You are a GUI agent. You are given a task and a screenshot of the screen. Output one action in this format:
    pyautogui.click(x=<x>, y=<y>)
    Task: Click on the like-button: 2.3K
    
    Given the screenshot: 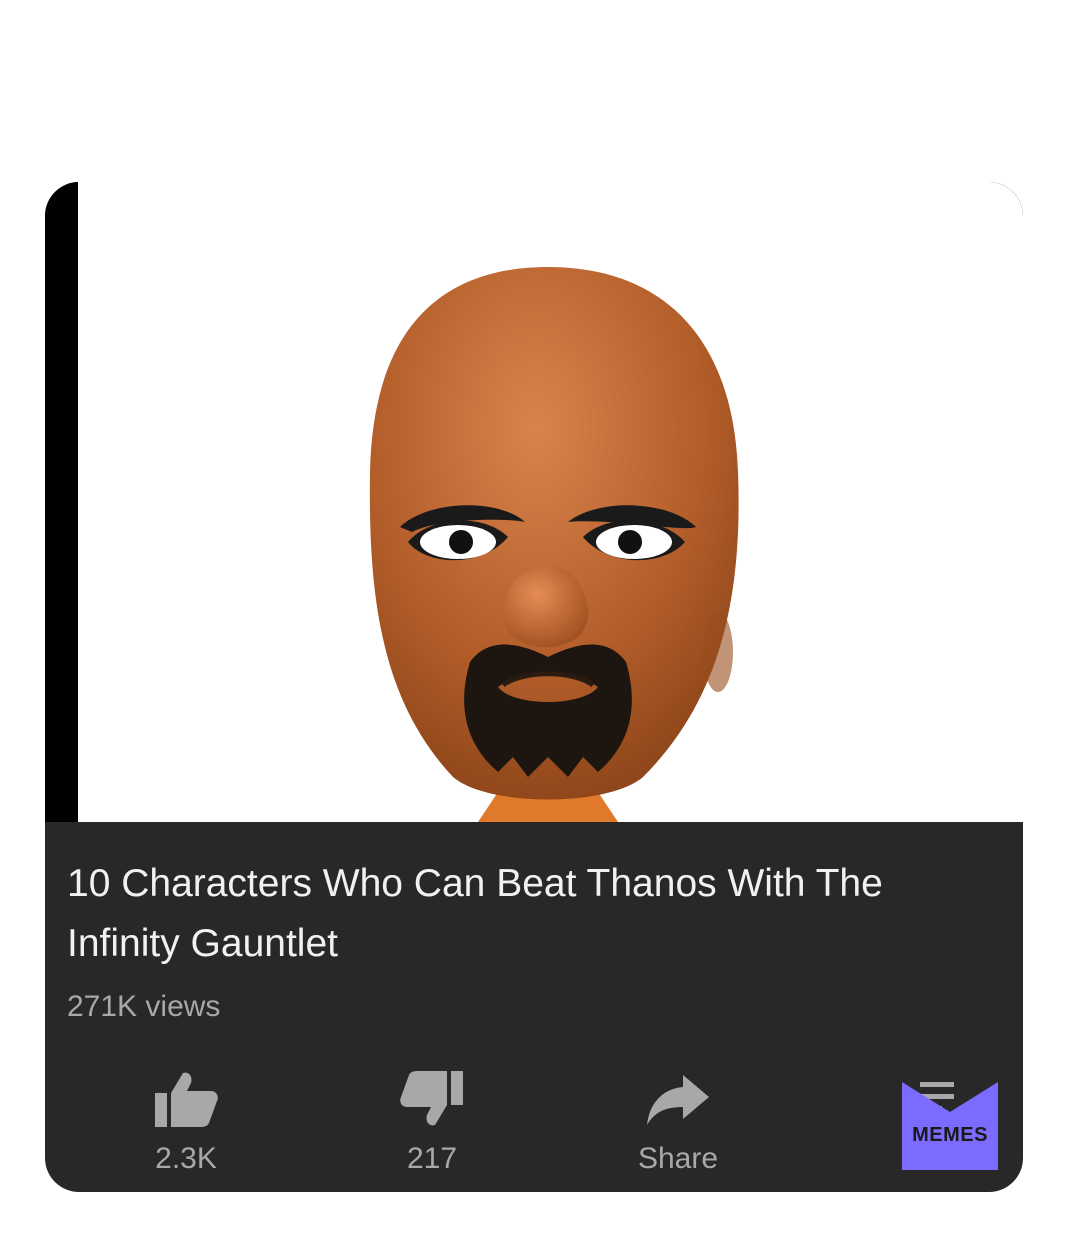 What is the action you would take?
    pyautogui.click(x=186, y=1120)
    